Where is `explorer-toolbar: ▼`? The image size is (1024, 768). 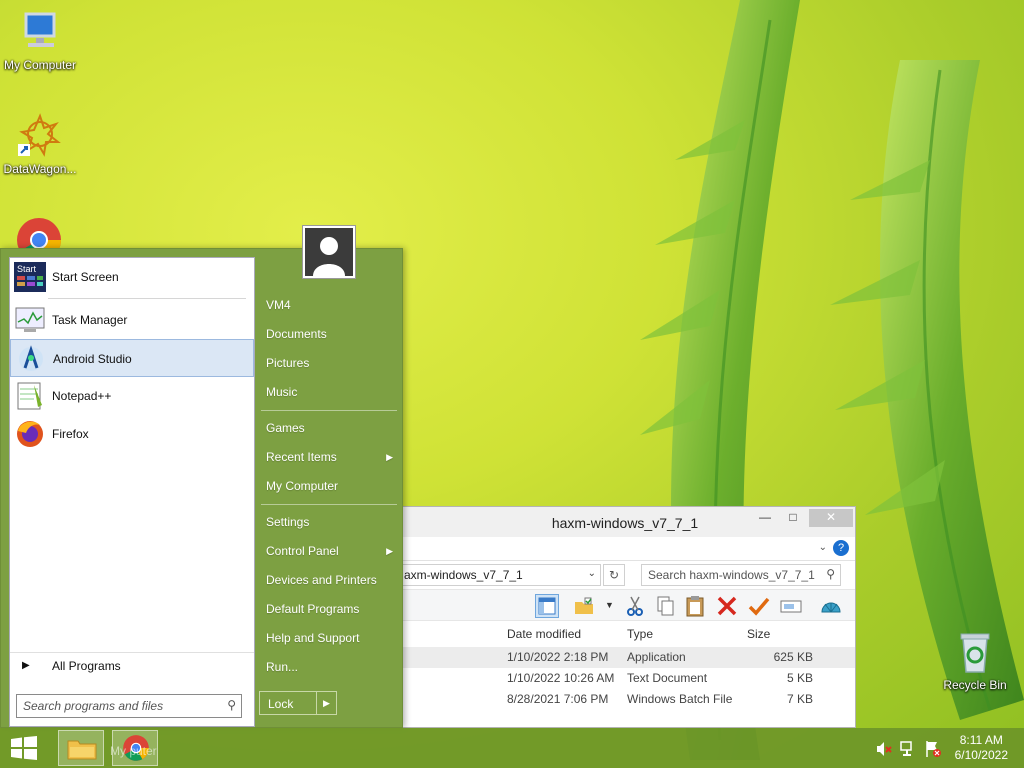
explorer-toolbar: ▼ is located at coordinates (625, 605).